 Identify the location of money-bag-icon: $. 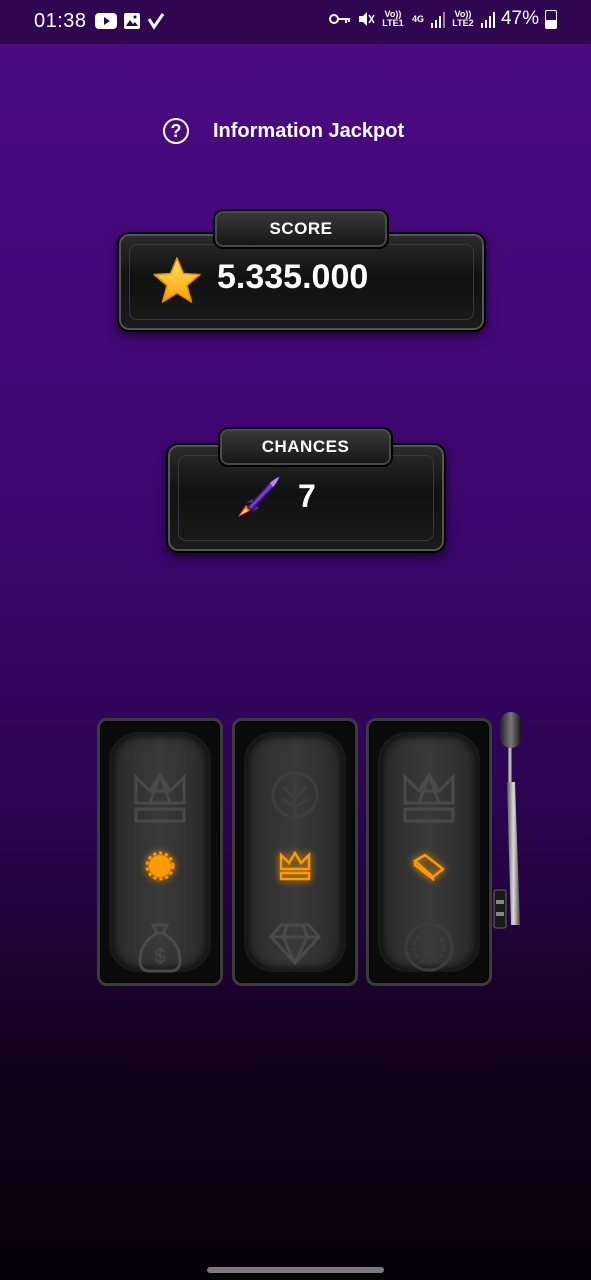
(160, 948).